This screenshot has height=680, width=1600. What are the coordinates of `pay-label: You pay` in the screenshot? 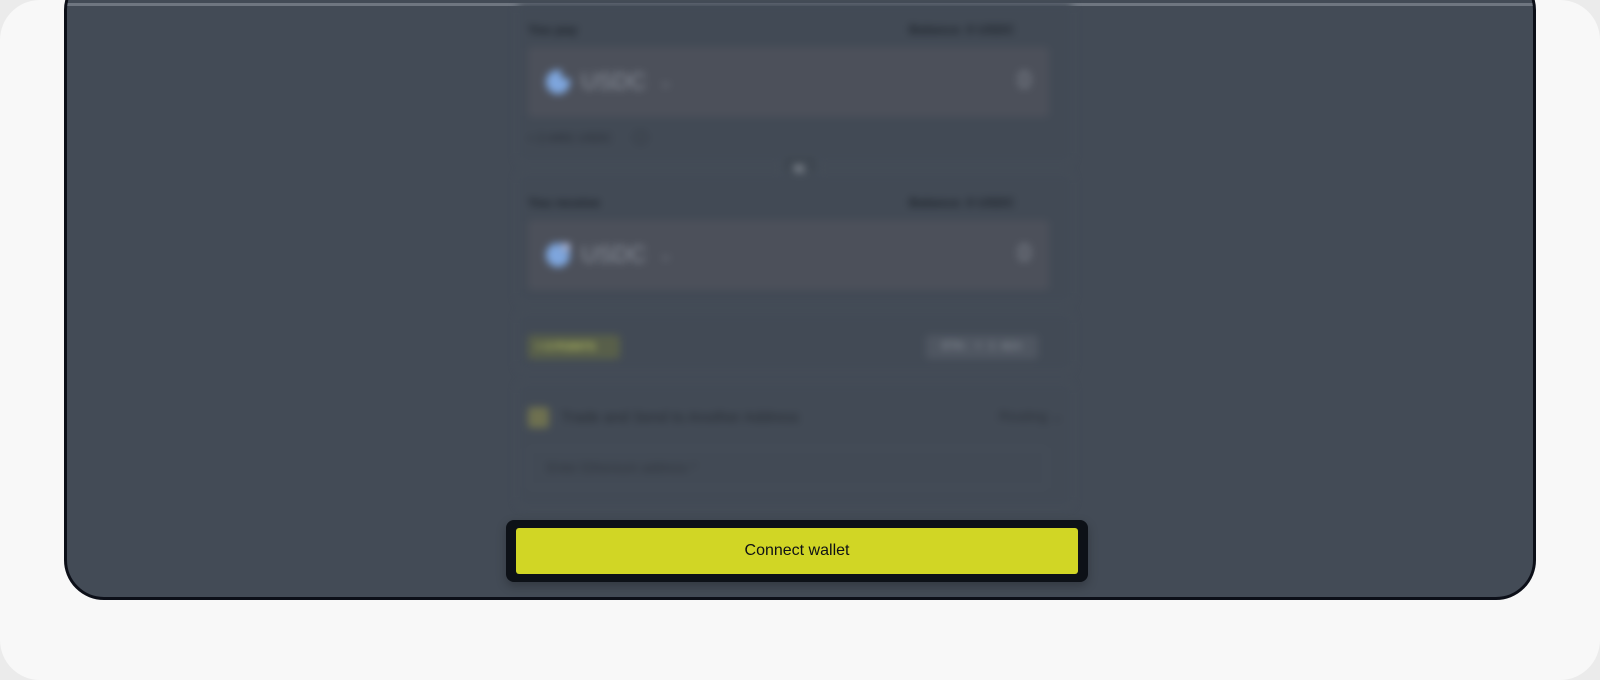 It's located at (553, 29).